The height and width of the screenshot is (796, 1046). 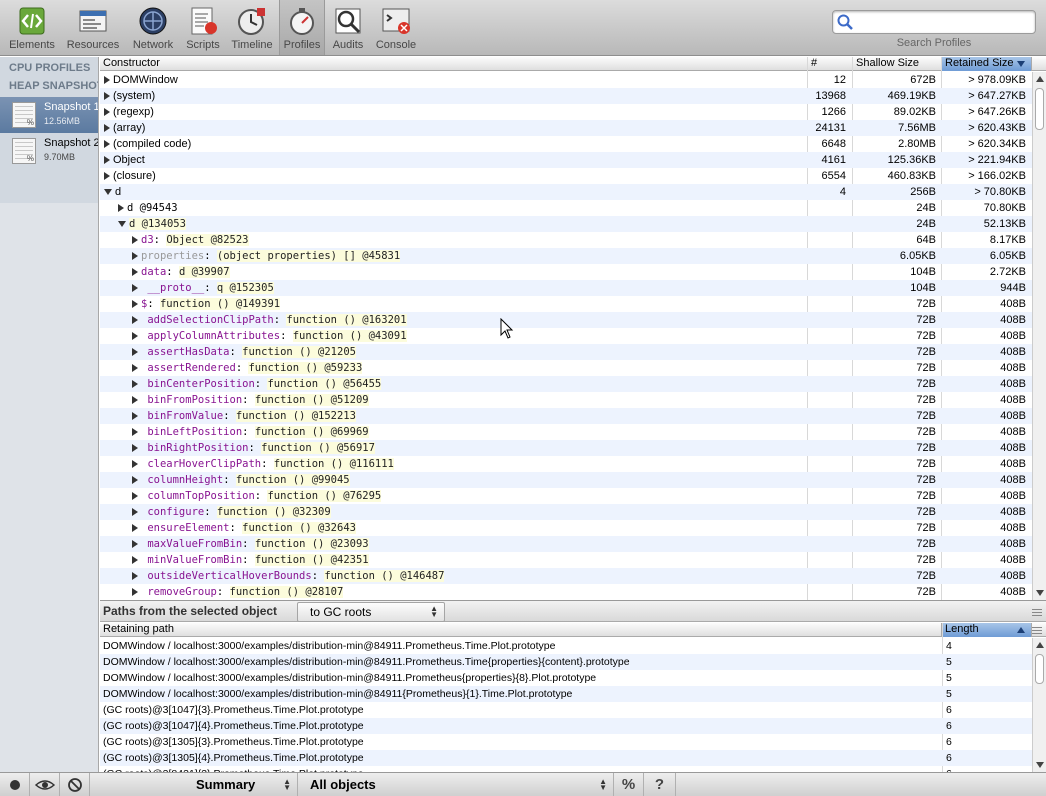 I want to click on column-header-retained-size: Retained Size, so click(x=987, y=64).